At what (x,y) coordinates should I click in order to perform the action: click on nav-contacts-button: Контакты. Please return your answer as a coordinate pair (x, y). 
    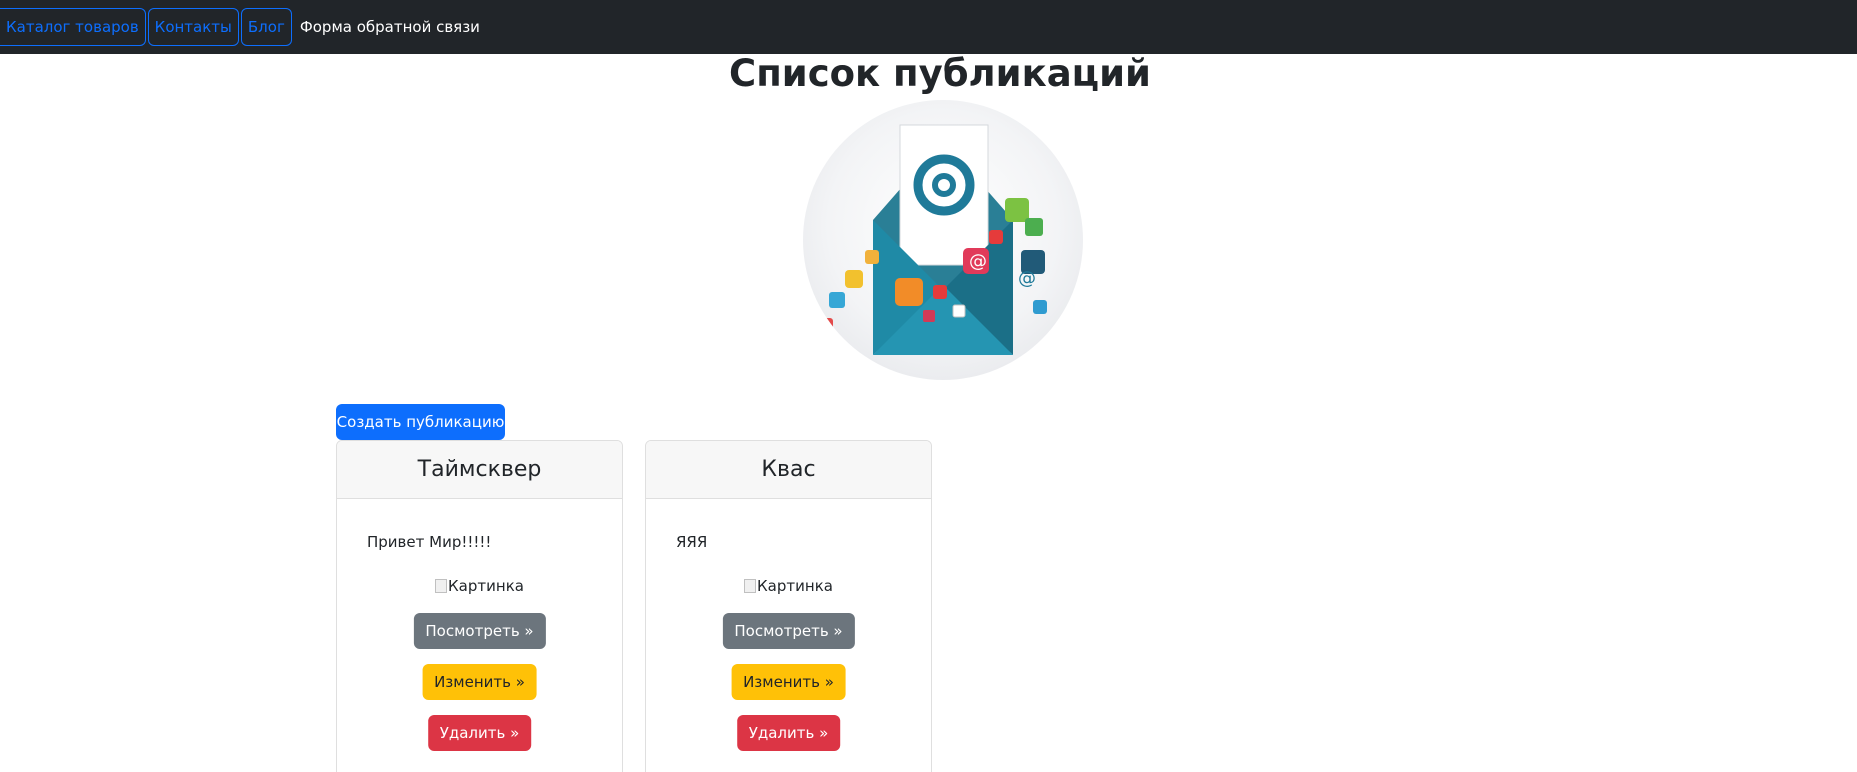
    Looking at the image, I should click on (193, 27).